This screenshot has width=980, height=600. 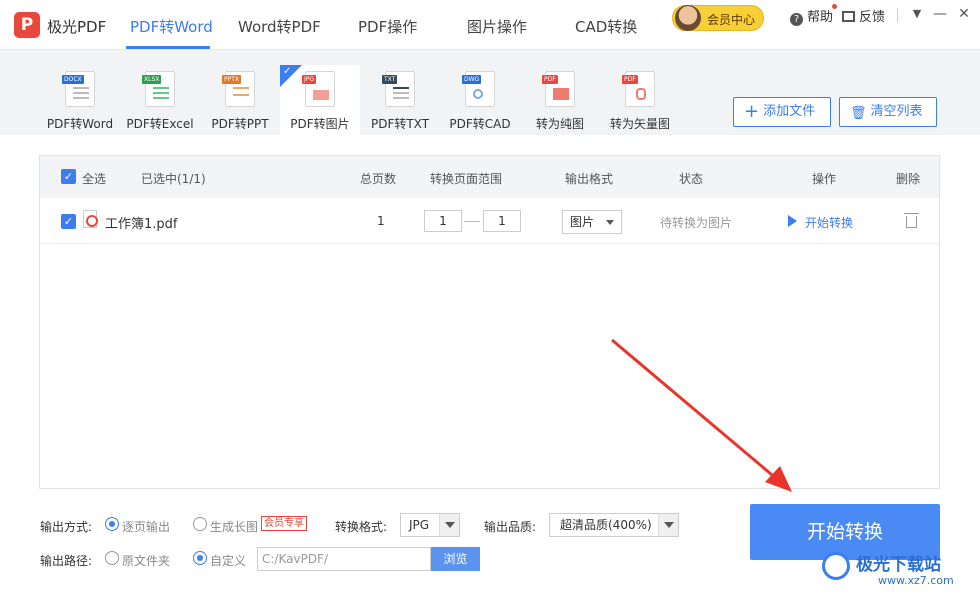 I want to click on watermark-logo-icon, so click(x=836, y=566).